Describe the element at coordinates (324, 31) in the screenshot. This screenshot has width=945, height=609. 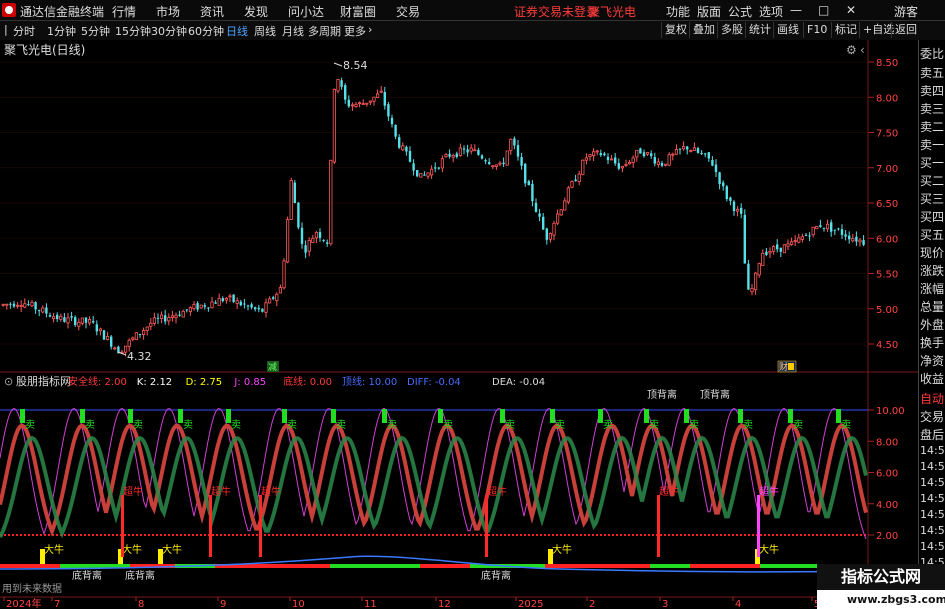
I see `period-multi: 多周期` at that location.